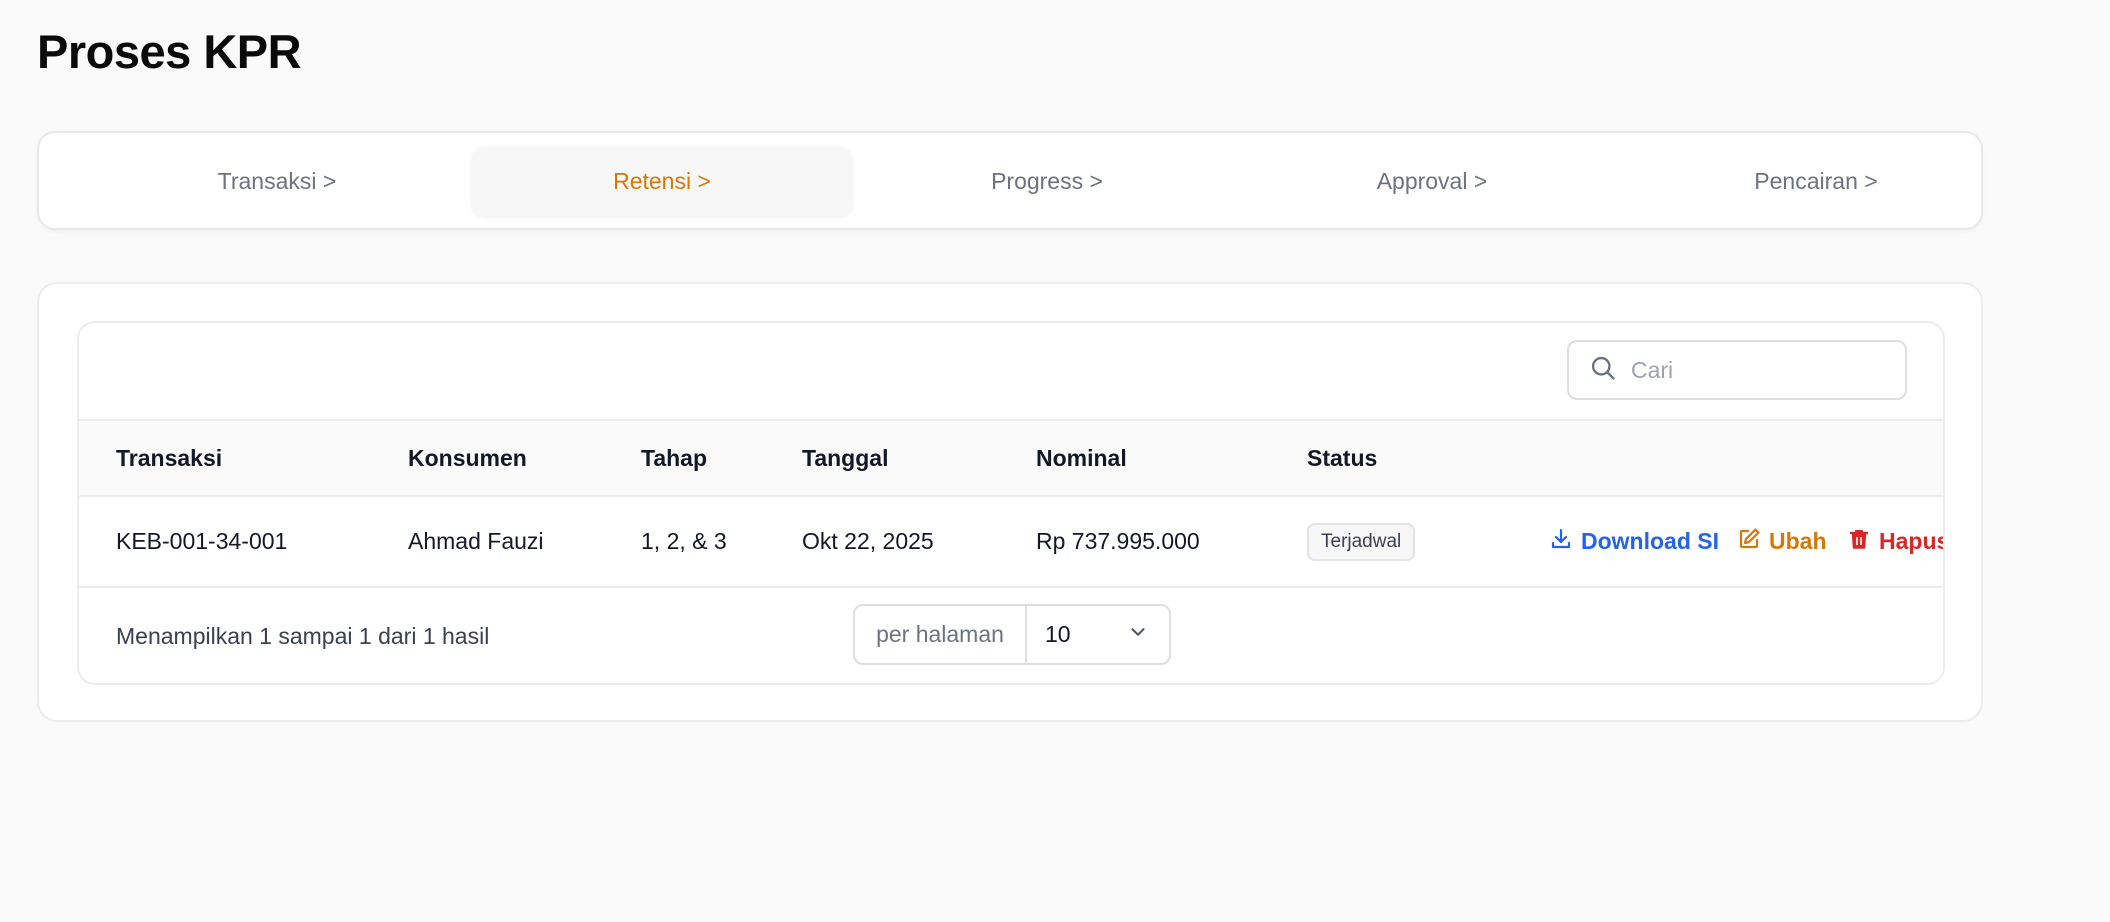 The height and width of the screenshot is (922, 2110). I want to click on column-header-konsumen: Konsumen, so click(467, 457).